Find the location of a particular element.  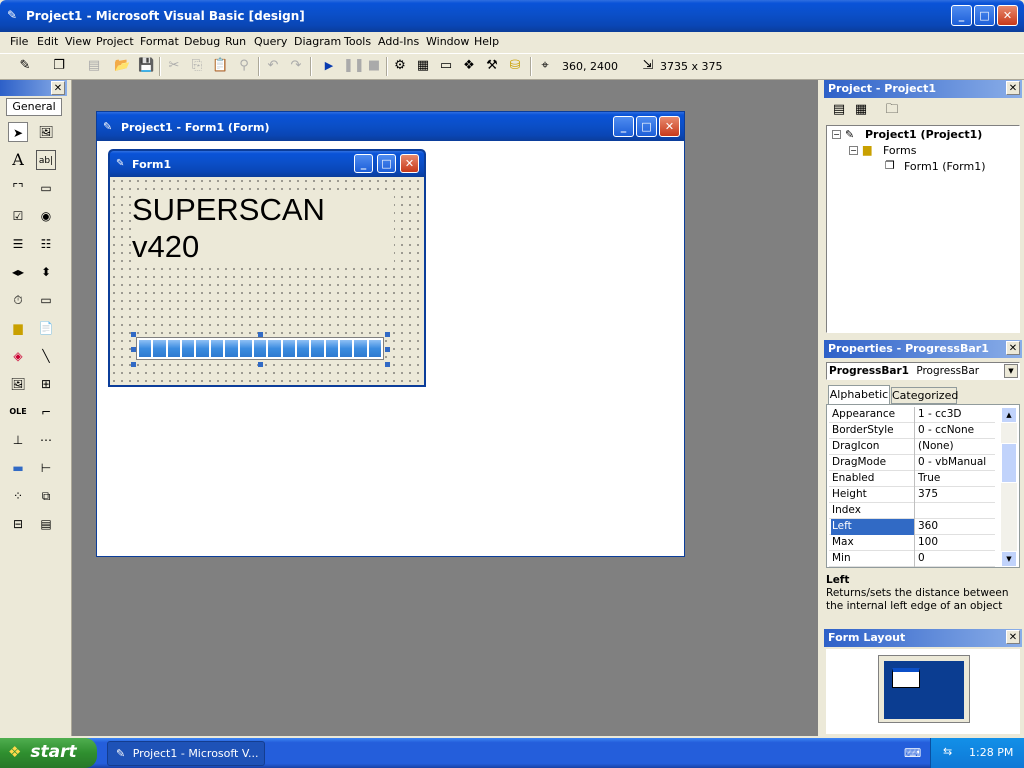

open-project-icon: 📂 is located at coordinates (122, 66).